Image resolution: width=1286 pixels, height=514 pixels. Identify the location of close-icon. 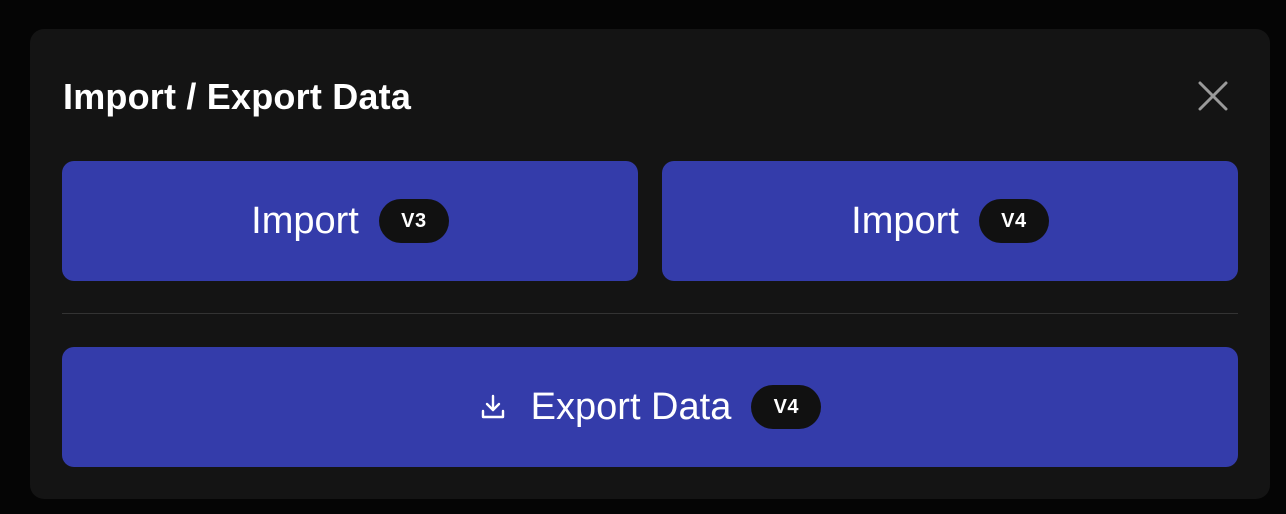
(1213, 96).